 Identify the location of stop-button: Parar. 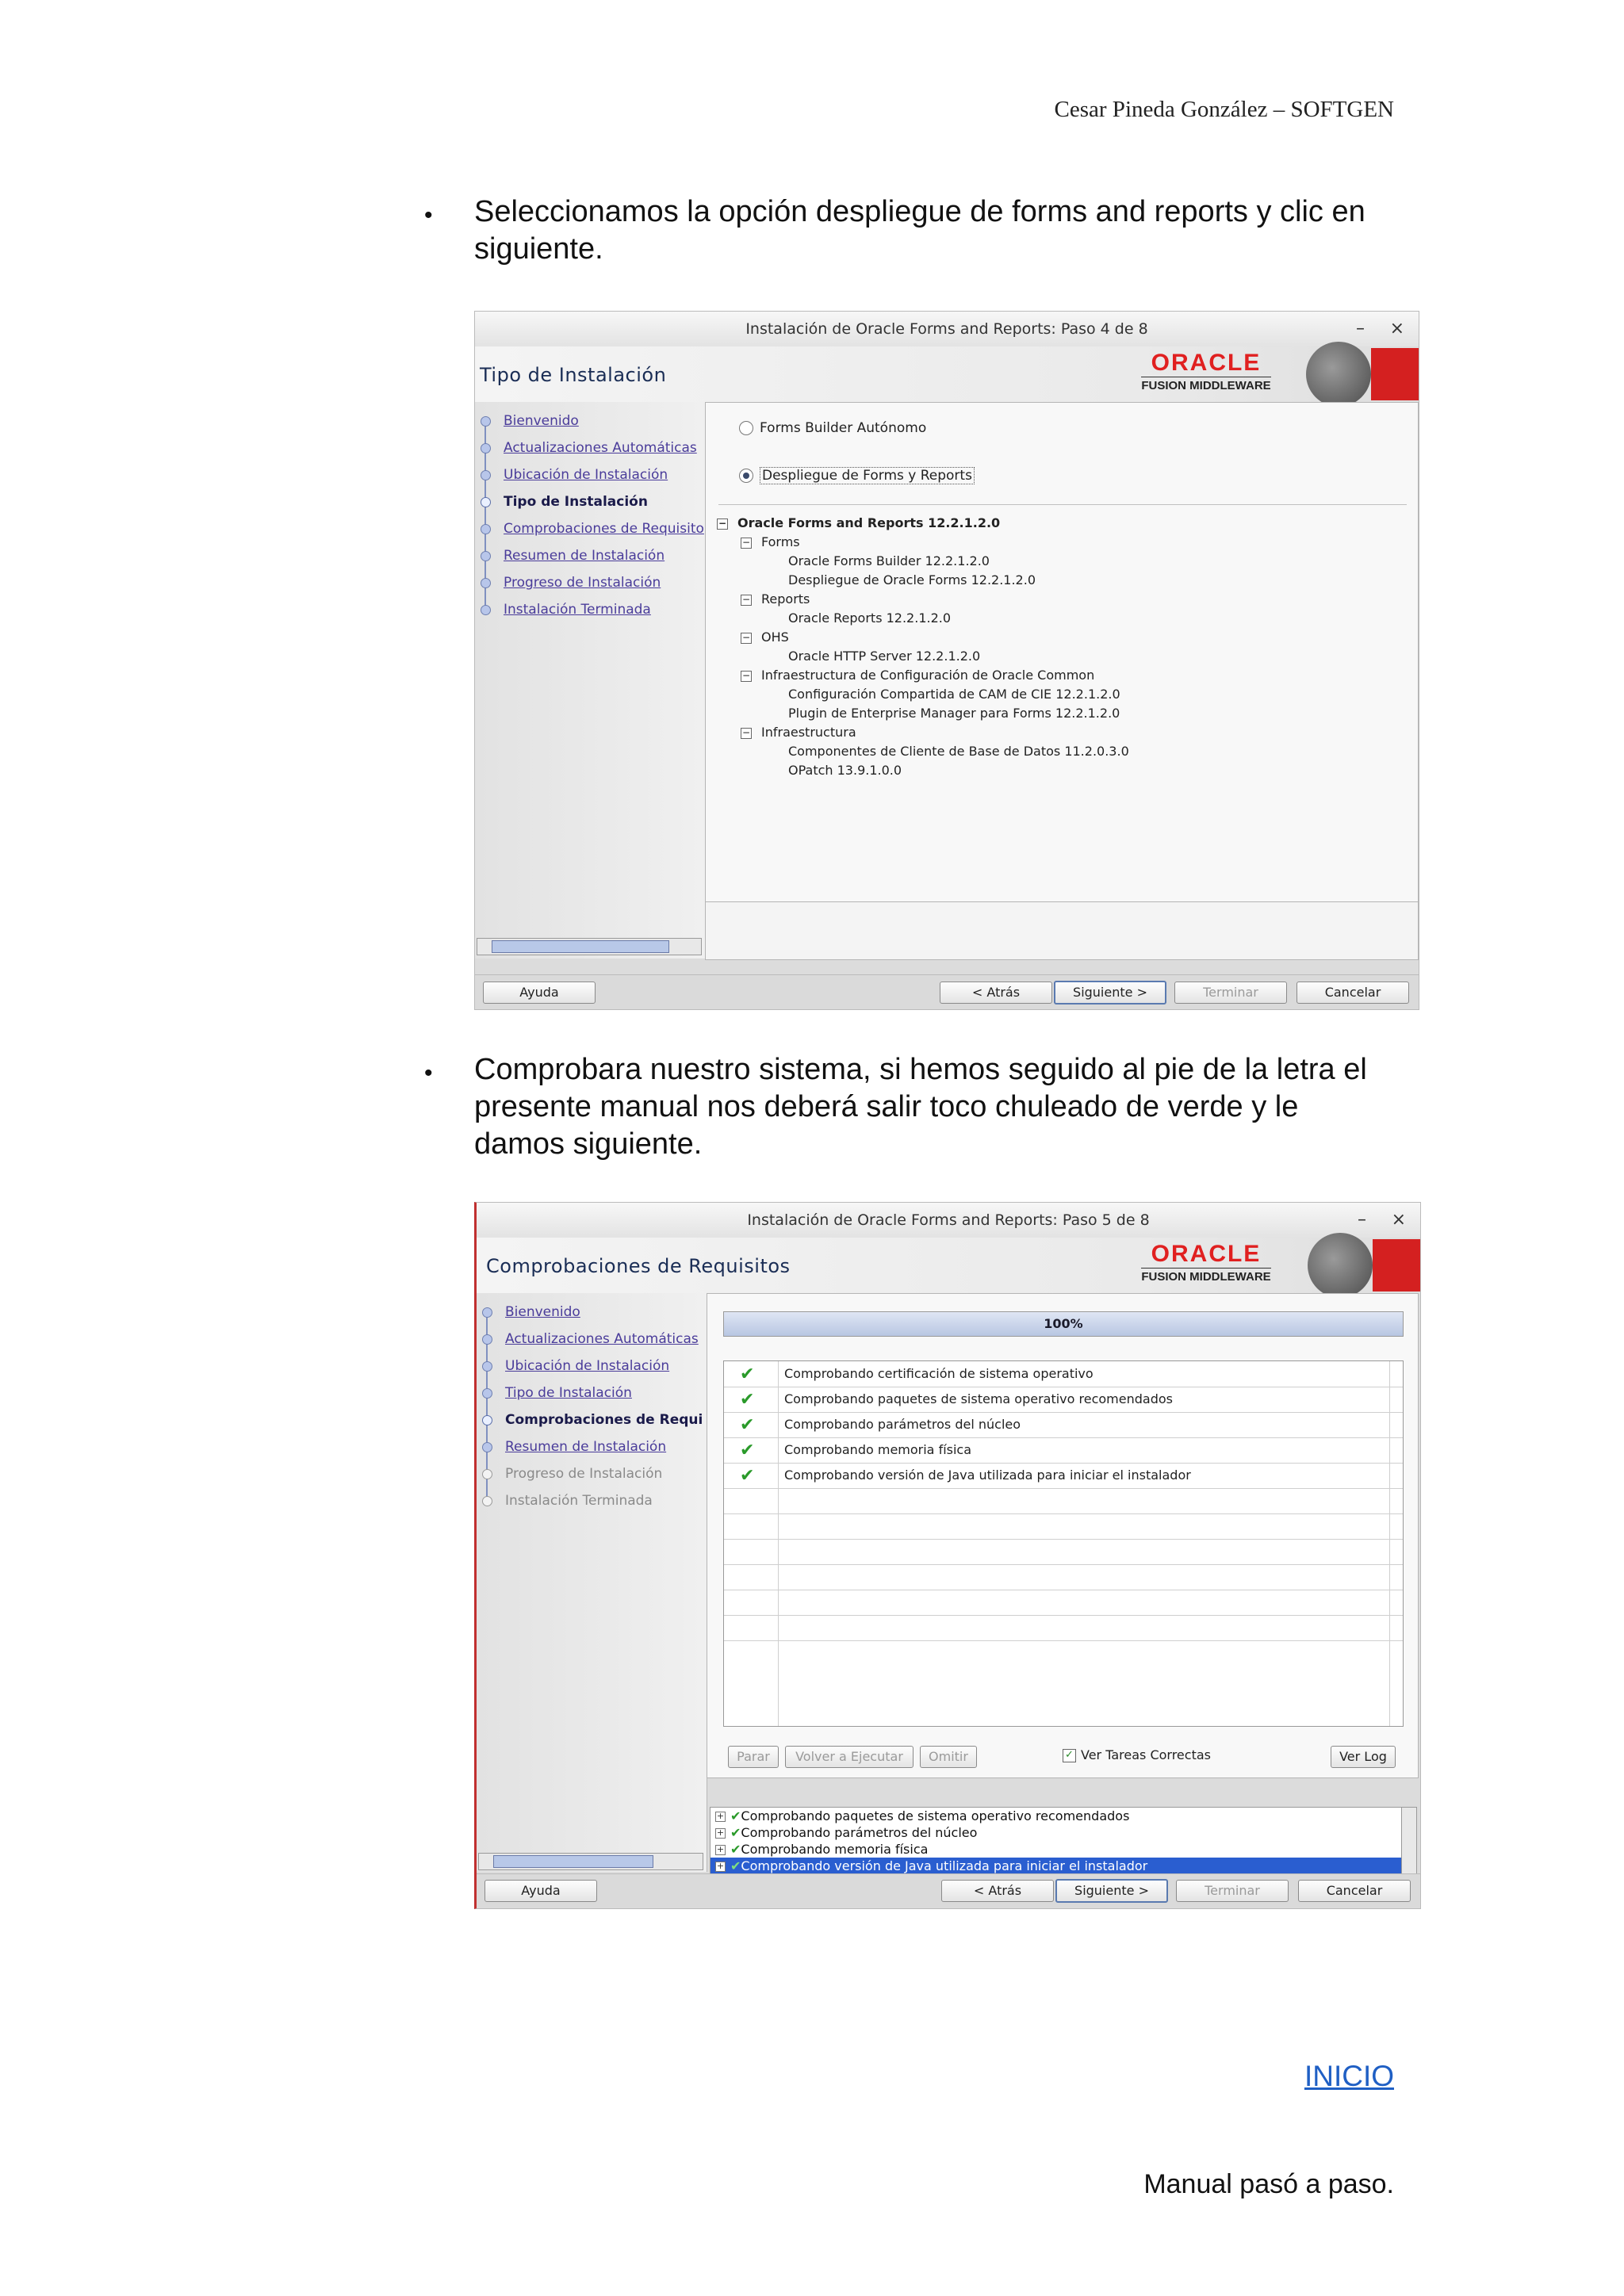
(753, 1757).